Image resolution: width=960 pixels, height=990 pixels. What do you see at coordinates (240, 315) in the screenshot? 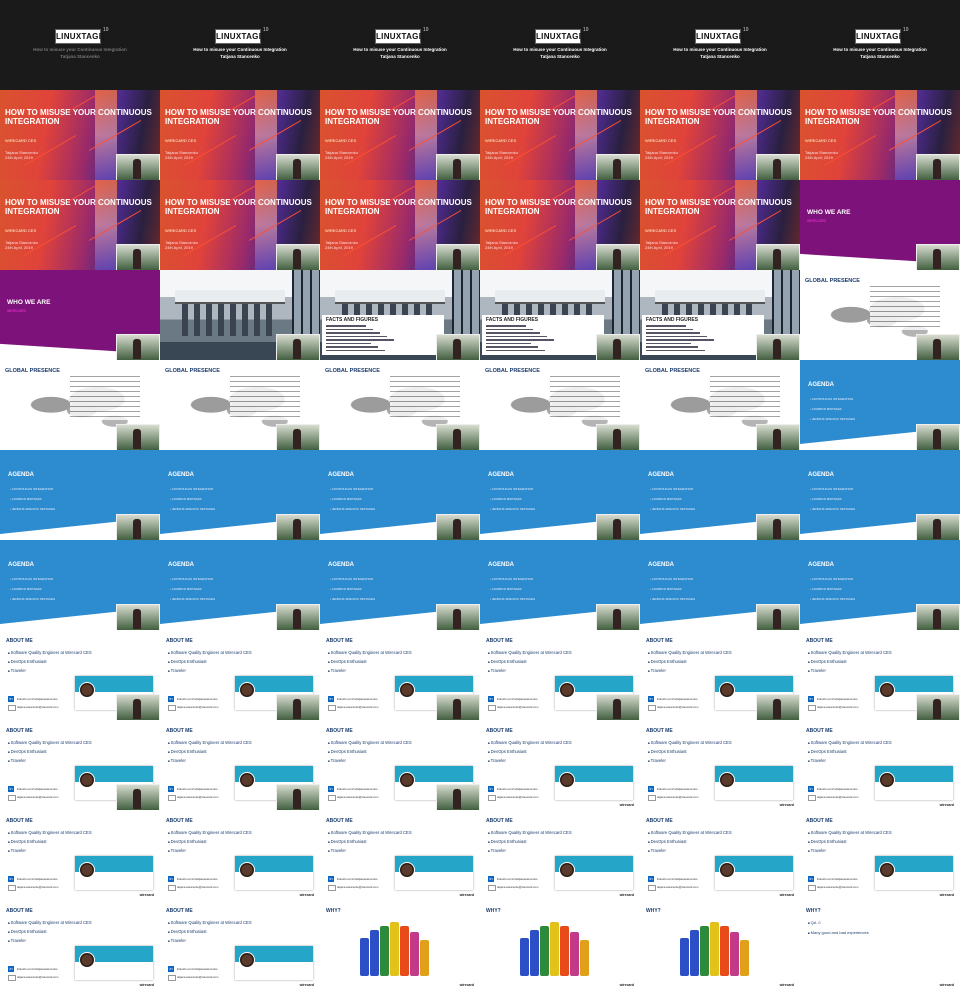
I see `slide-thumbnail` at bounding box center [240, 315].